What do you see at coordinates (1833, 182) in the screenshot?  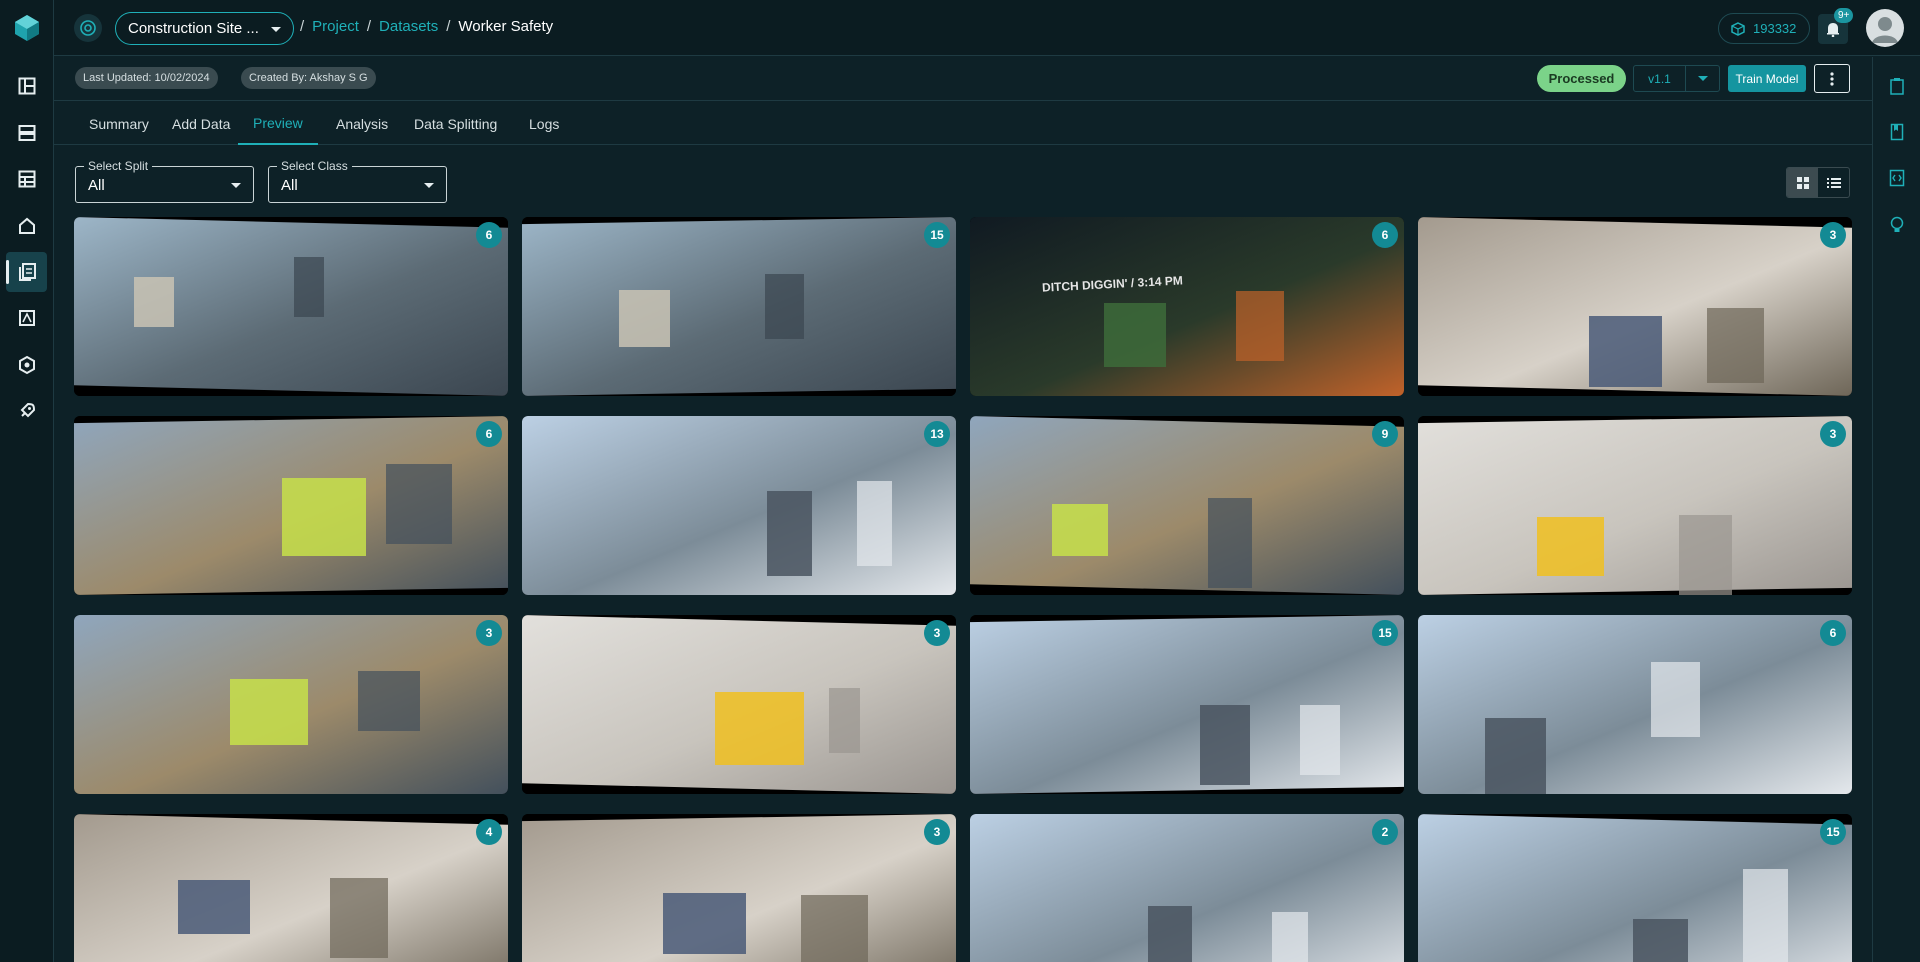 I see `list-view-button` at bounding box center [1833, 182].